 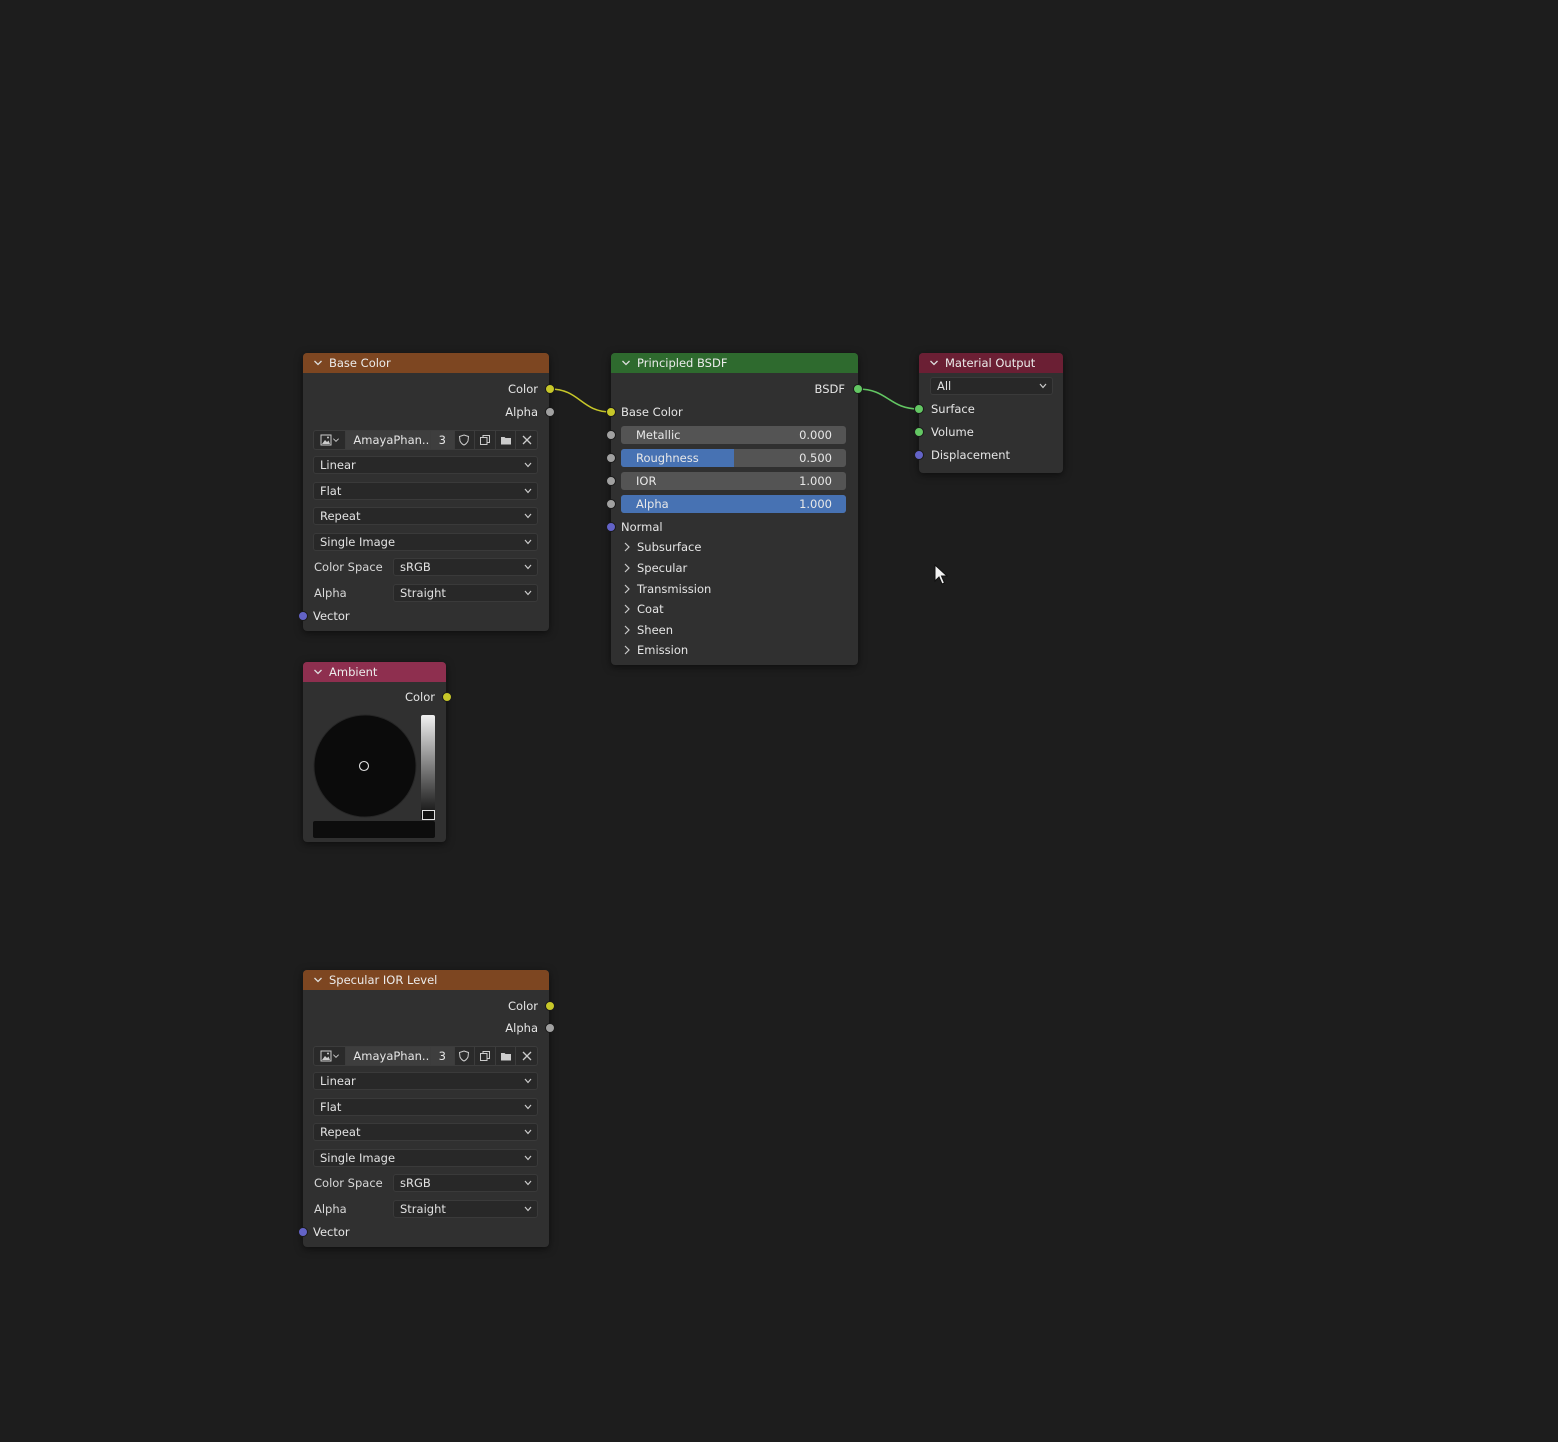 I want to click on duplicate-icon, so click(x=484, y=440).